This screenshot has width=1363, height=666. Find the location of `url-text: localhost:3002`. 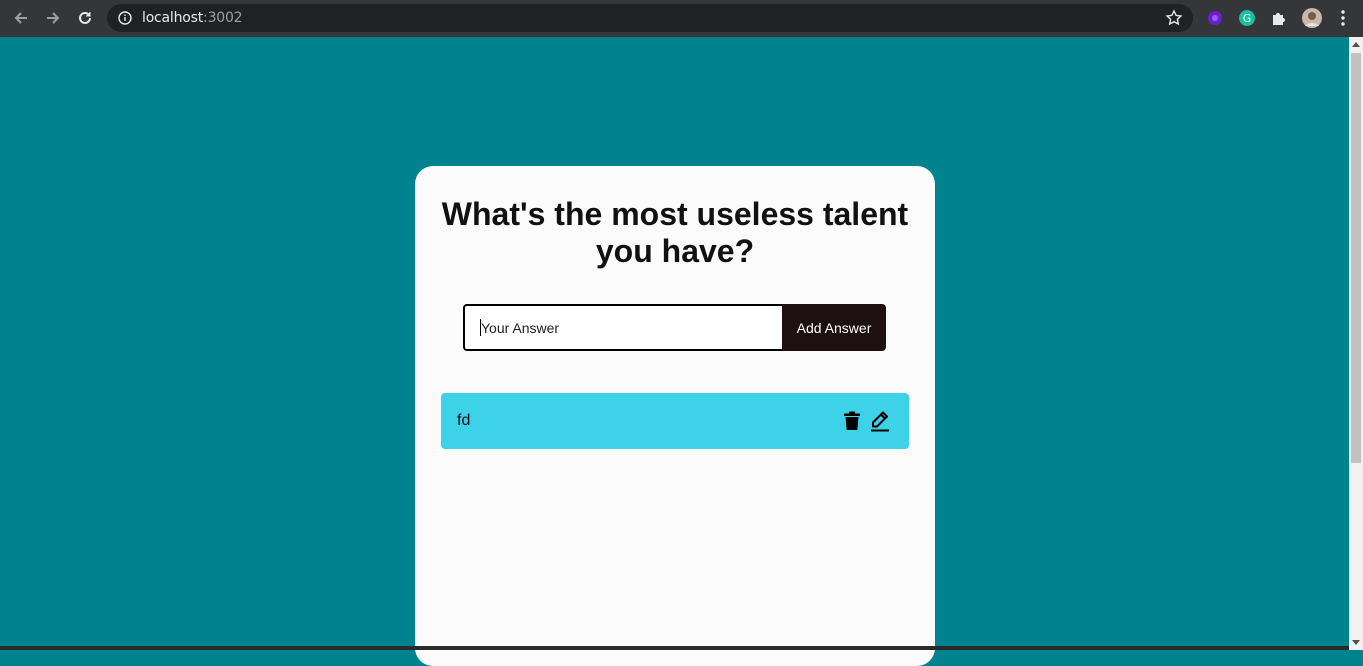

url-text: localhost:3002 is located at coordinates (192, 18).